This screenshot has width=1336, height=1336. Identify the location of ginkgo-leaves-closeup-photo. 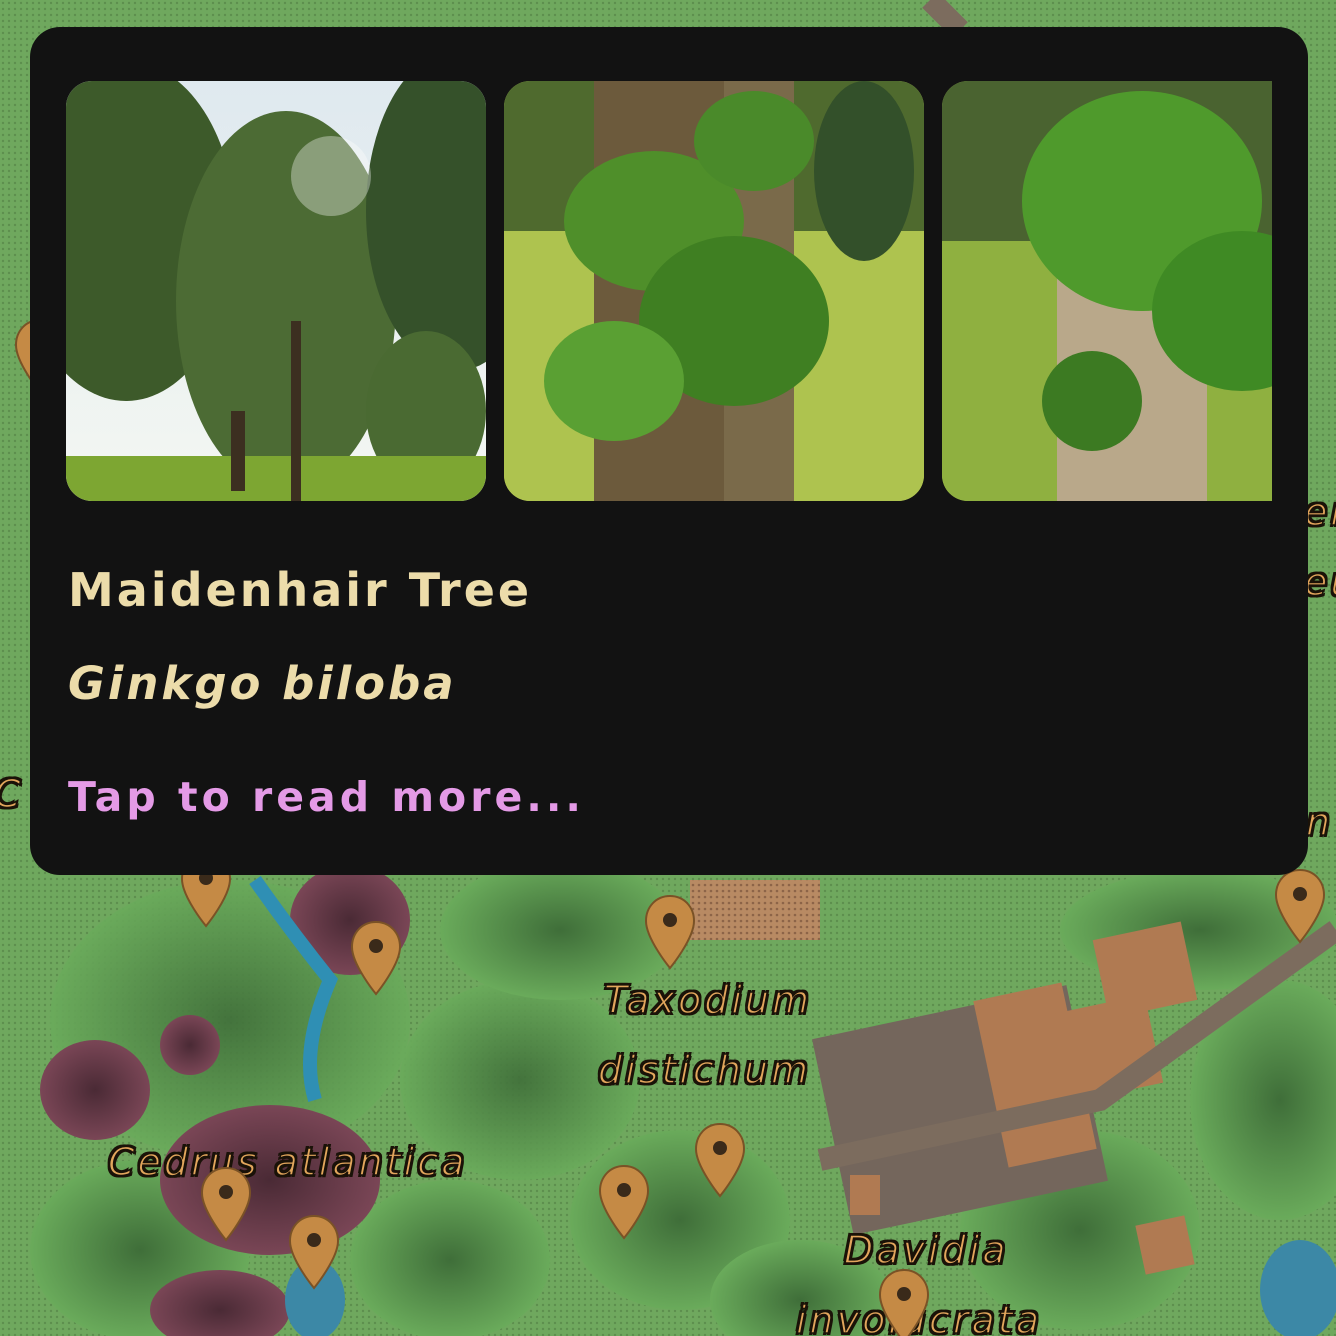
(1107, 291).